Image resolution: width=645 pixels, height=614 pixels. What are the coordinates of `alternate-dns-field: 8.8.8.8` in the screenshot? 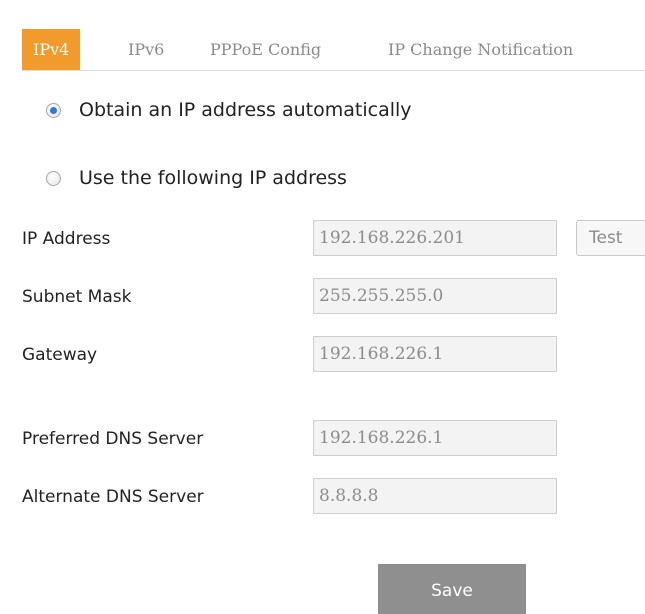 It's located at (435, 496).